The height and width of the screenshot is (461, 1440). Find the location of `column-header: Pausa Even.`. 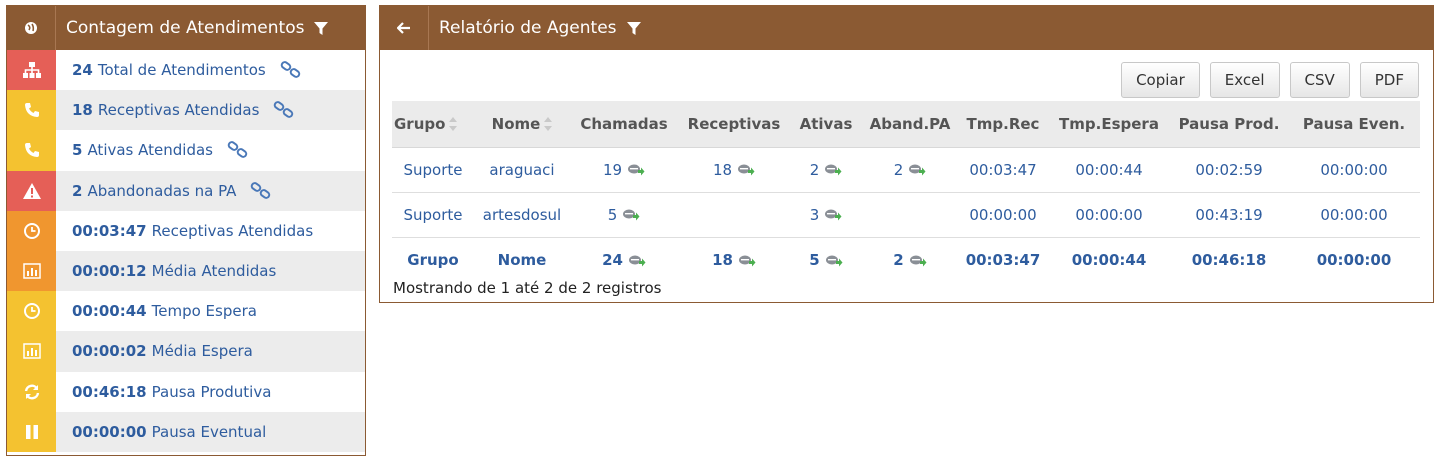

column-header: Pausa Even. is located at coordinates (1354, 124).